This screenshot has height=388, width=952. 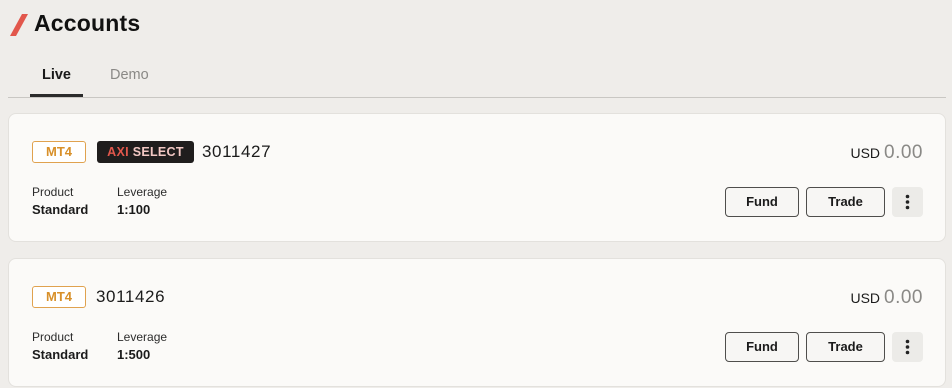 What do you see at coordinates (129, 75) in the screenshot?
I see `tab-demo: Demo` at bounding box center [129, 75].